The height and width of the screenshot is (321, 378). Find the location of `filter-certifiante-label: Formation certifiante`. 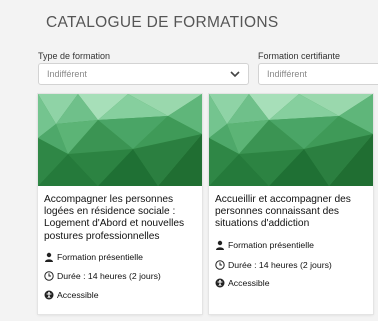

filter-certifiante-label: Formation certifiante is located at coordinates (299, 56).